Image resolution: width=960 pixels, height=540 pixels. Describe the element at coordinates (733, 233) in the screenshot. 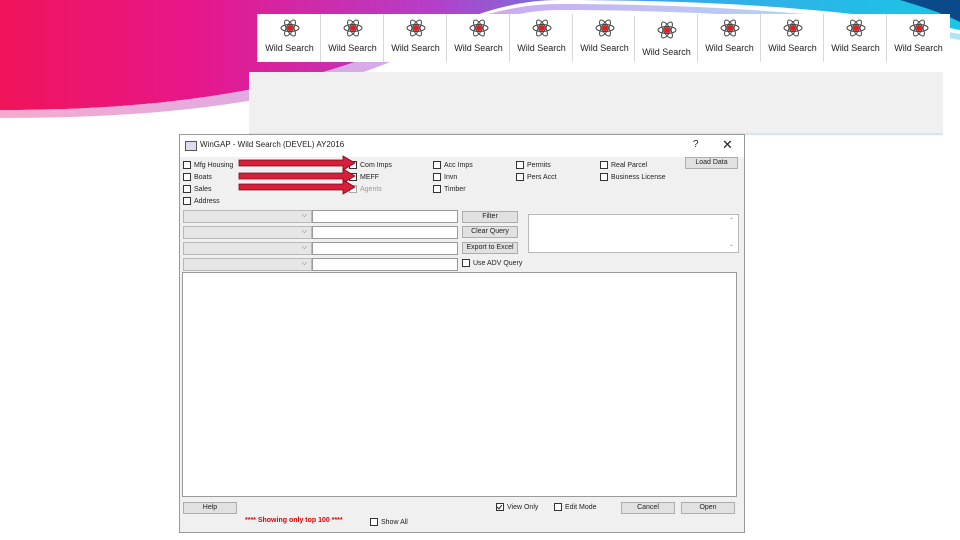

I see `textarea-scrollbar: ⌃ ⌄` at that location.